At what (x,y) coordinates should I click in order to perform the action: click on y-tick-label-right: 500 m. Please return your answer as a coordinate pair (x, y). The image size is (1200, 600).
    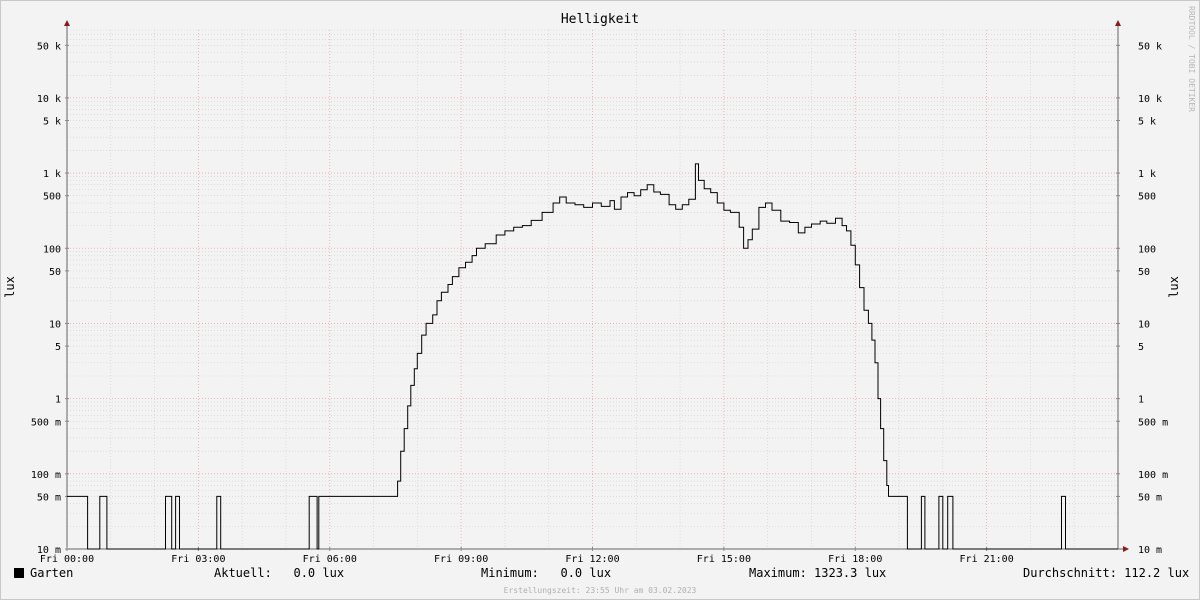
    Looking at the image, I should click on (1153, 422).